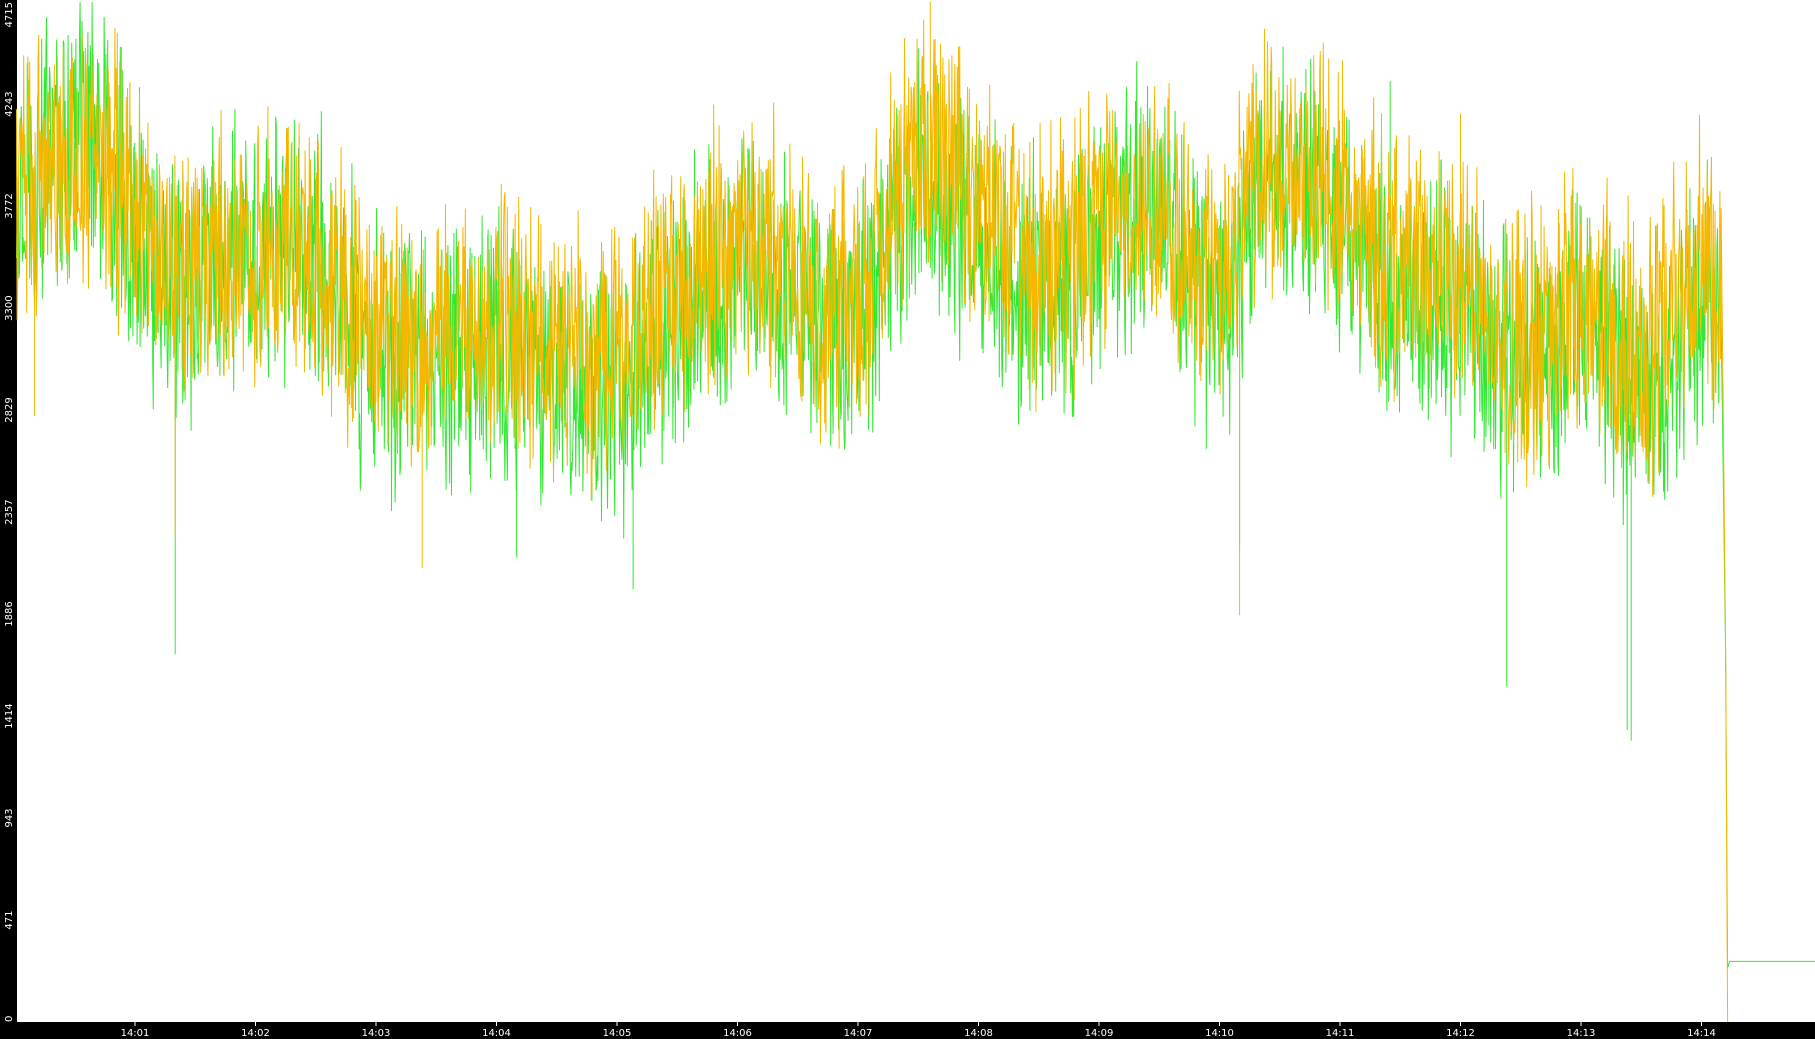  What do you see at coordinates (9, 920) in the screenshot?
I see `y-tick-label: 471` at bounding box center [9, 920].